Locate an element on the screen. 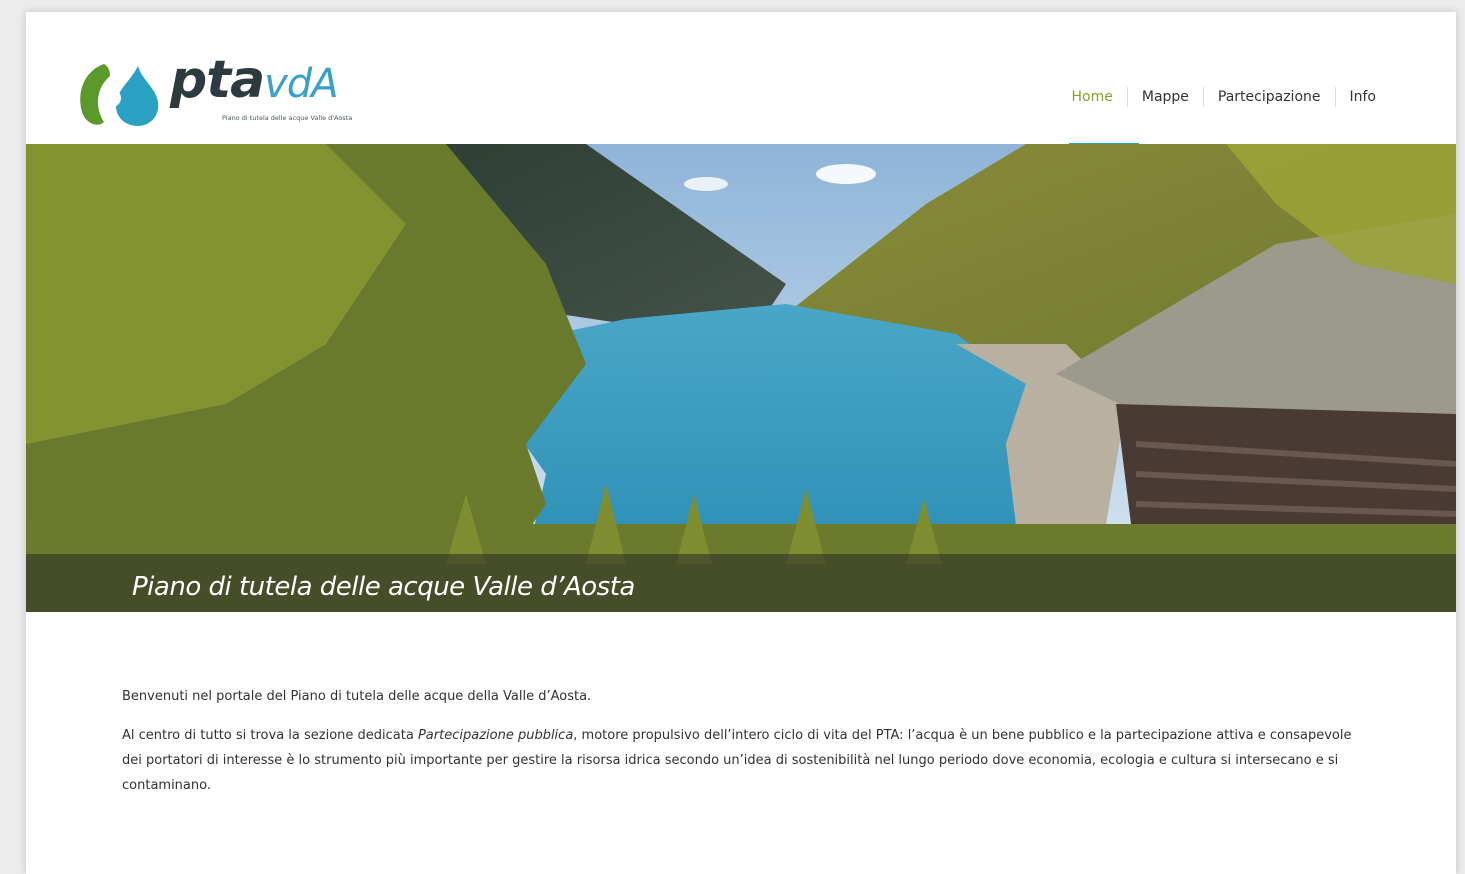 Image resolution: width=1465 pixels, height=874 pixels. nav-item-mappe: Mappe is located at coordinates (1164, 97).